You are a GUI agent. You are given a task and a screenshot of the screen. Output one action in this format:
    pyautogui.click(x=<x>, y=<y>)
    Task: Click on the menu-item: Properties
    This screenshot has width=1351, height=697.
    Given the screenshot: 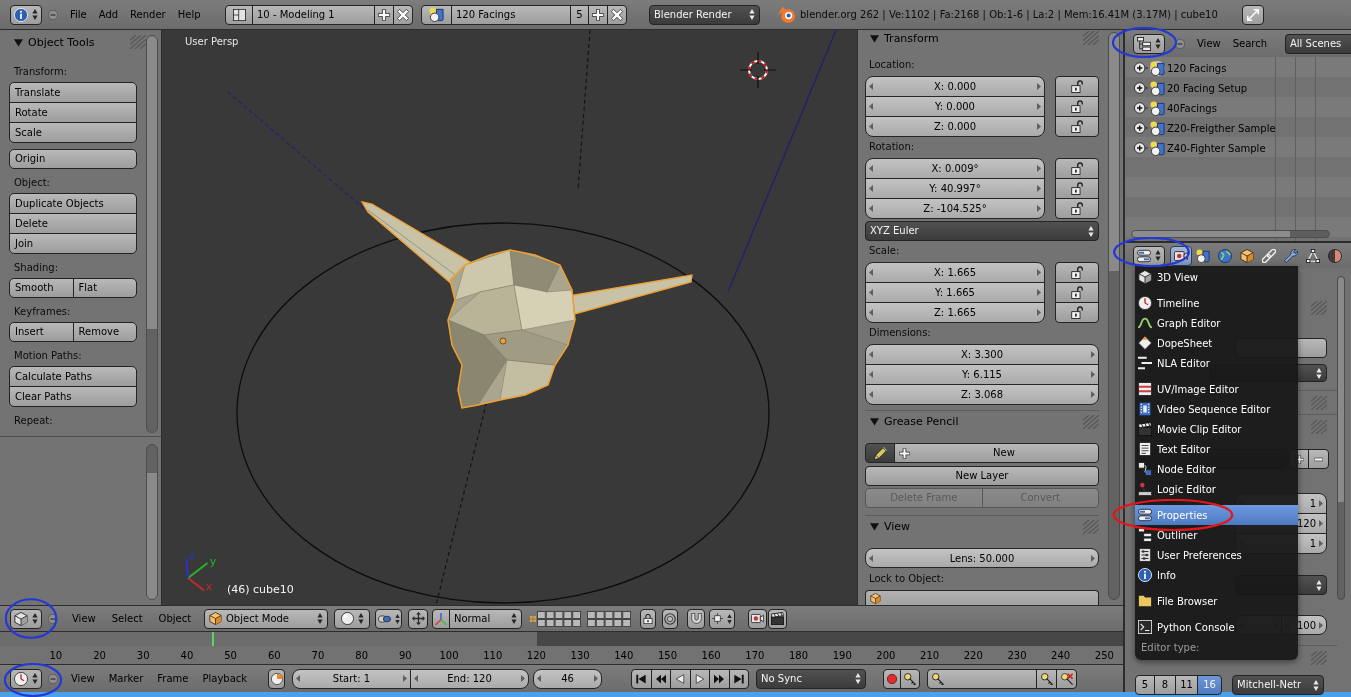 What is the action you would take?
    pyautogui.click(x=1216, y=515)
    